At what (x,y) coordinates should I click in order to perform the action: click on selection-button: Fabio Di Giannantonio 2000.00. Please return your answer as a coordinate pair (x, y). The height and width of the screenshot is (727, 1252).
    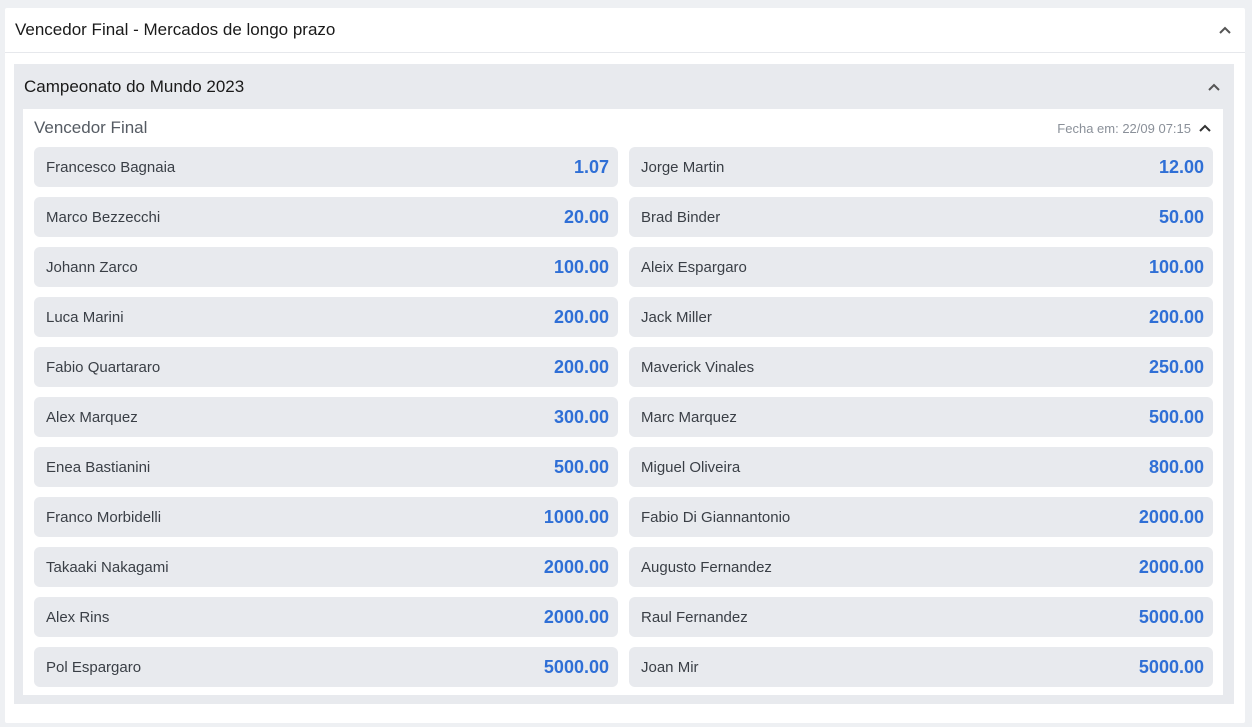
    Looking at the image, I should click on (921, 517).